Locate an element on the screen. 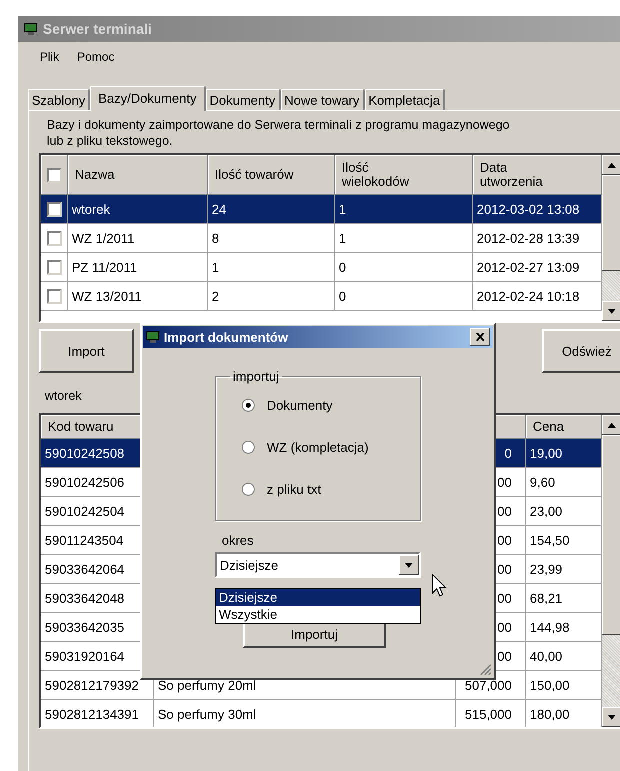 The height and width of the screenshot is (771, 620). column-header: Ilość towarów is located at coordinates (271, 175).